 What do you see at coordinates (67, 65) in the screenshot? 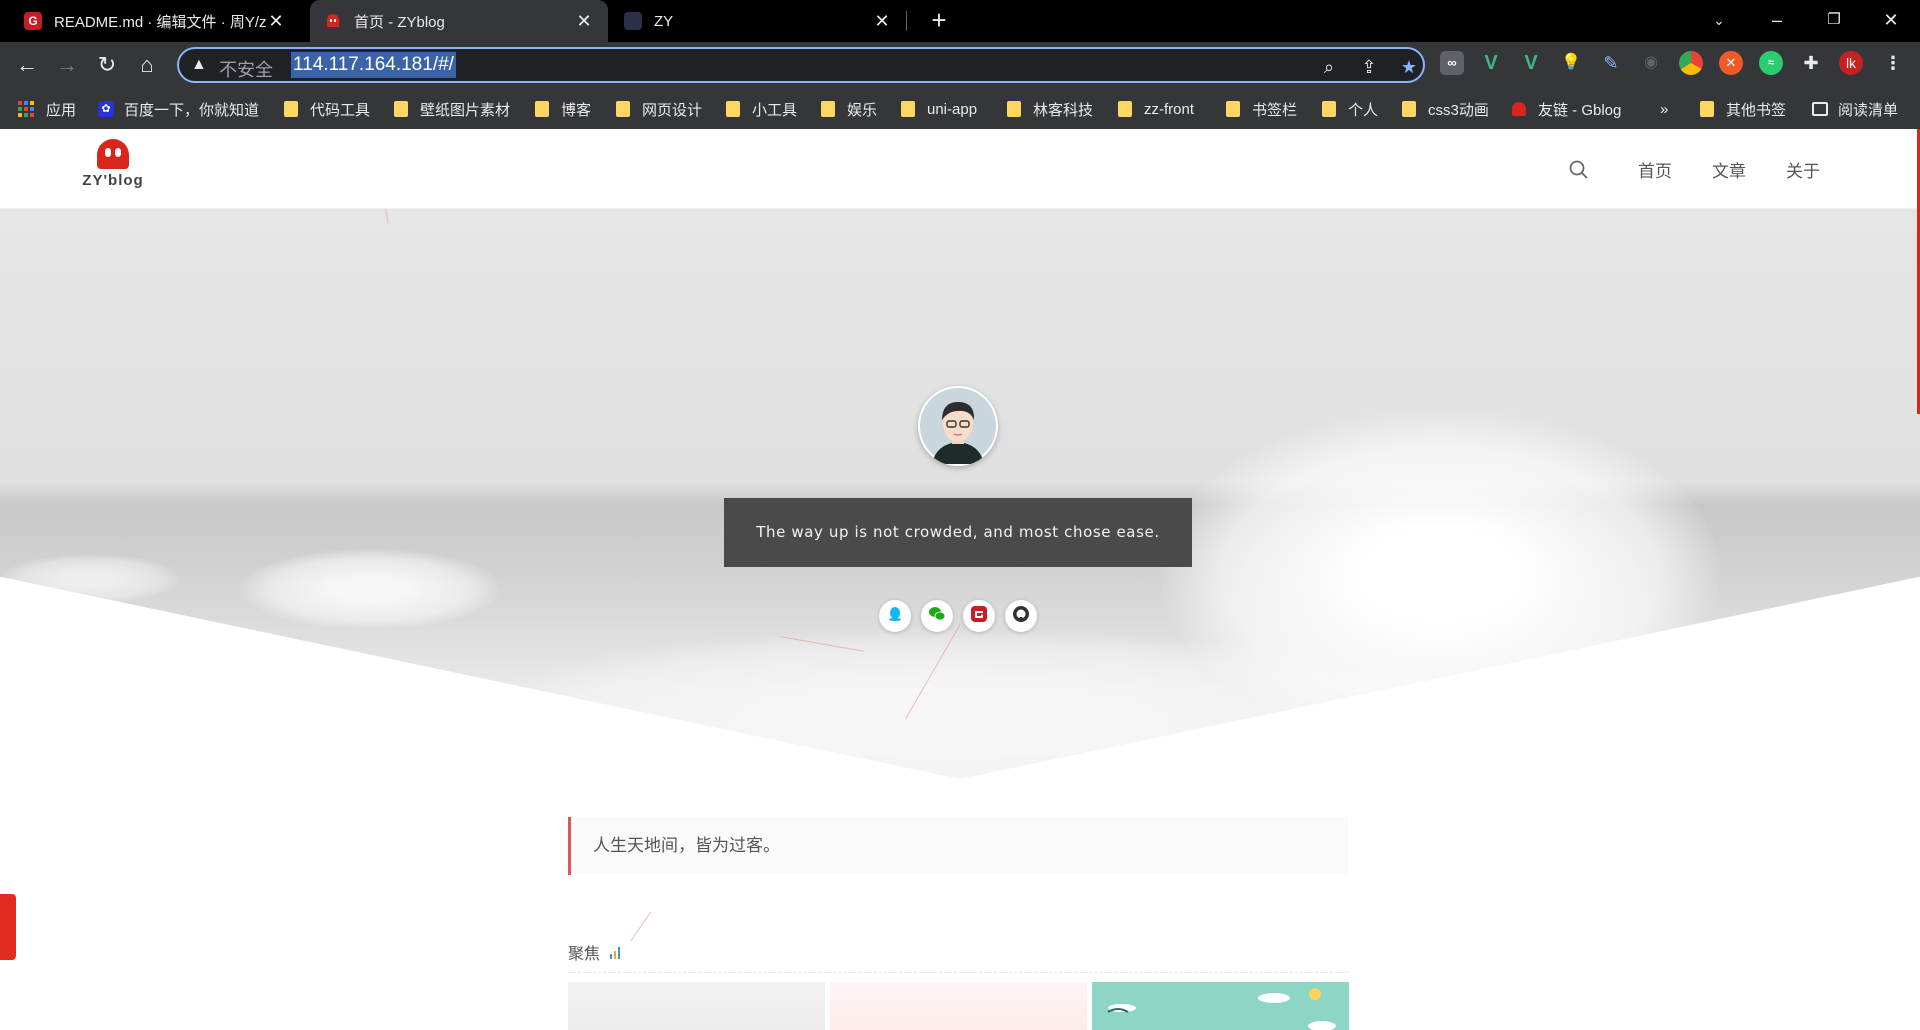
I see `forward-icon: →` at bounding box center [67, 65].